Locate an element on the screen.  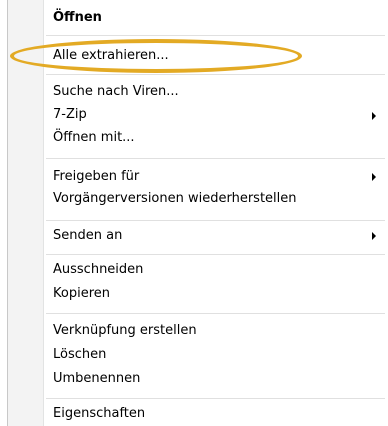
menu-item-open: Öffnen is located at coordinates (220, 18).